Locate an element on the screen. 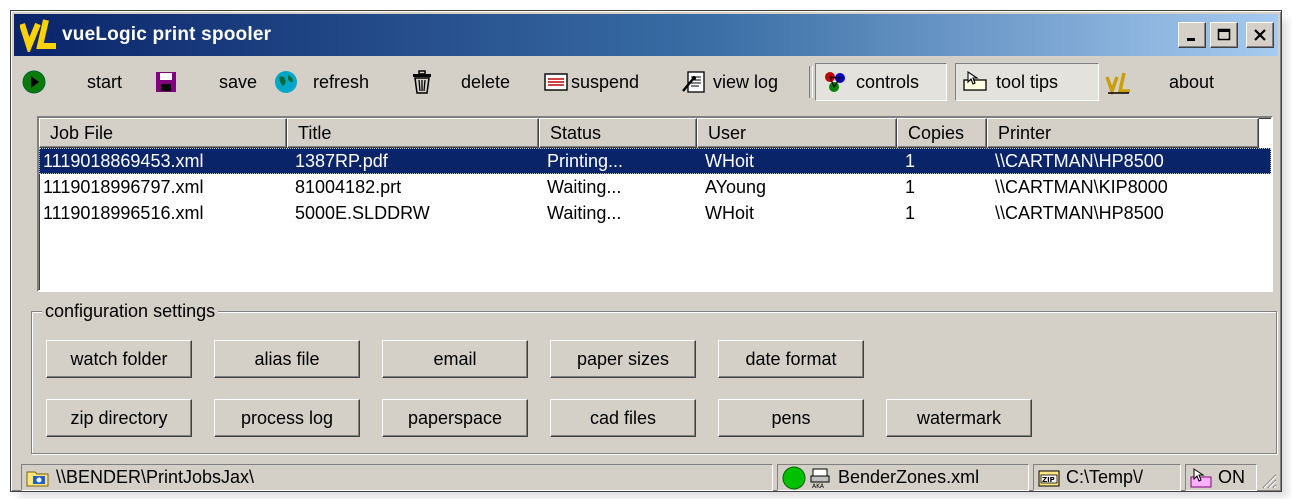 Image resolution: width=1292 pixels, height=499 pixels. controls-icon is located at coordinates (835, 82).